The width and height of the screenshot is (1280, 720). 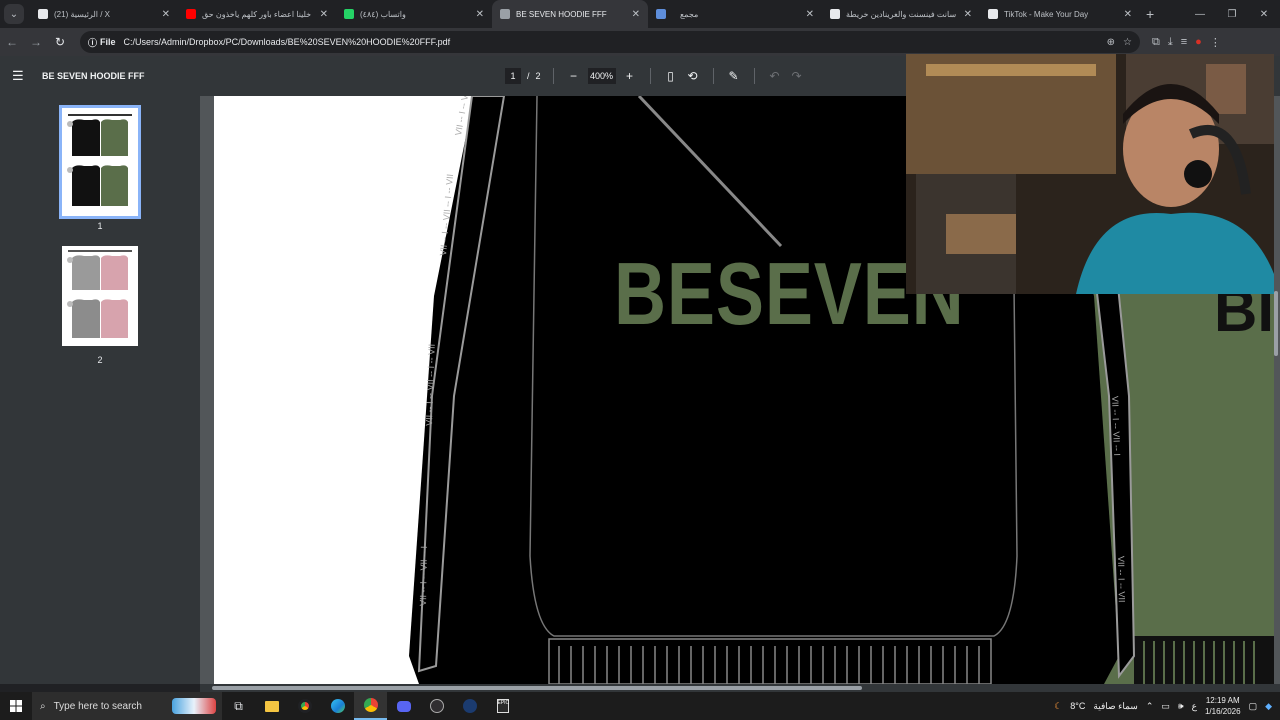 I want to click on start-button, so click(x=16, y=706).